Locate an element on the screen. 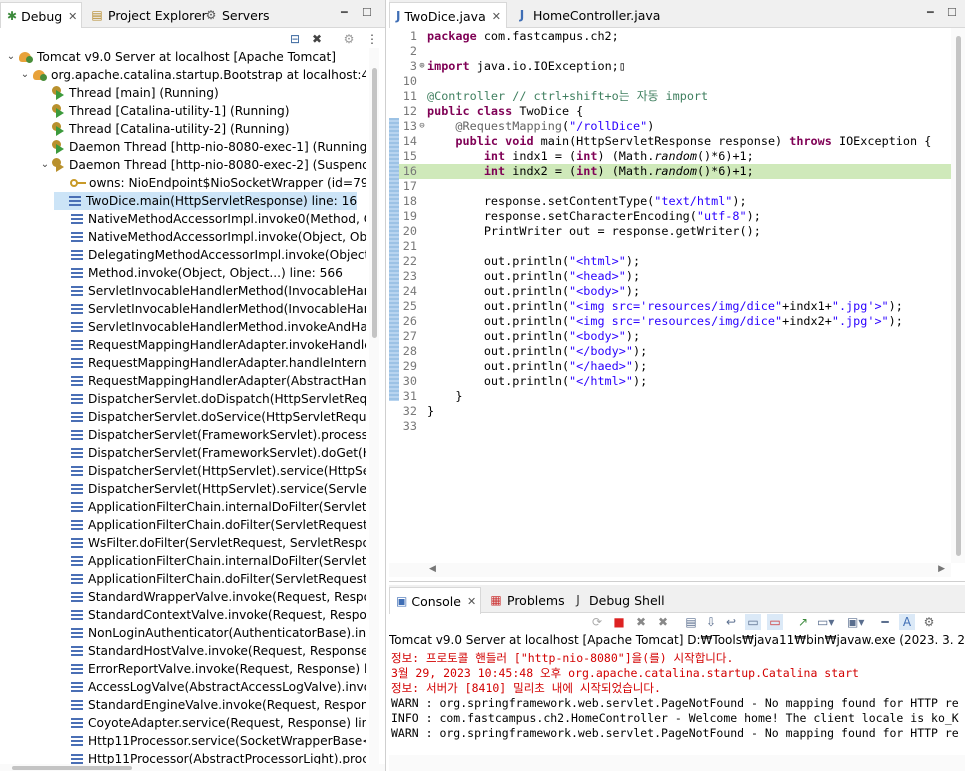 The image size is (965, 771). editor-vertical-scrollbar is located at coordinates (958, 295).